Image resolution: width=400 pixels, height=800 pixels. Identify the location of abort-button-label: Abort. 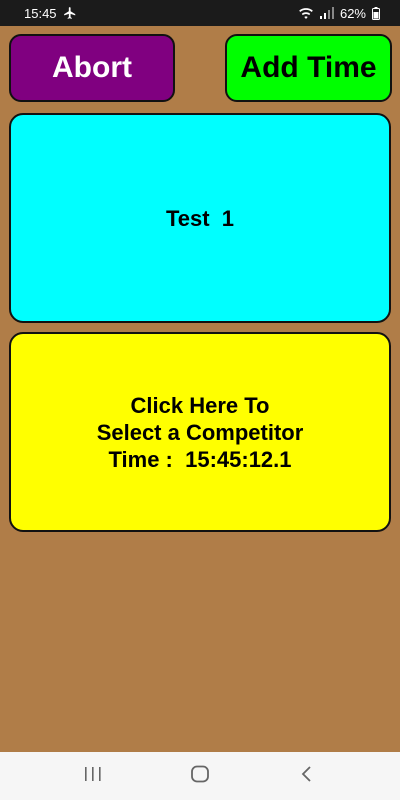
(92, 67).